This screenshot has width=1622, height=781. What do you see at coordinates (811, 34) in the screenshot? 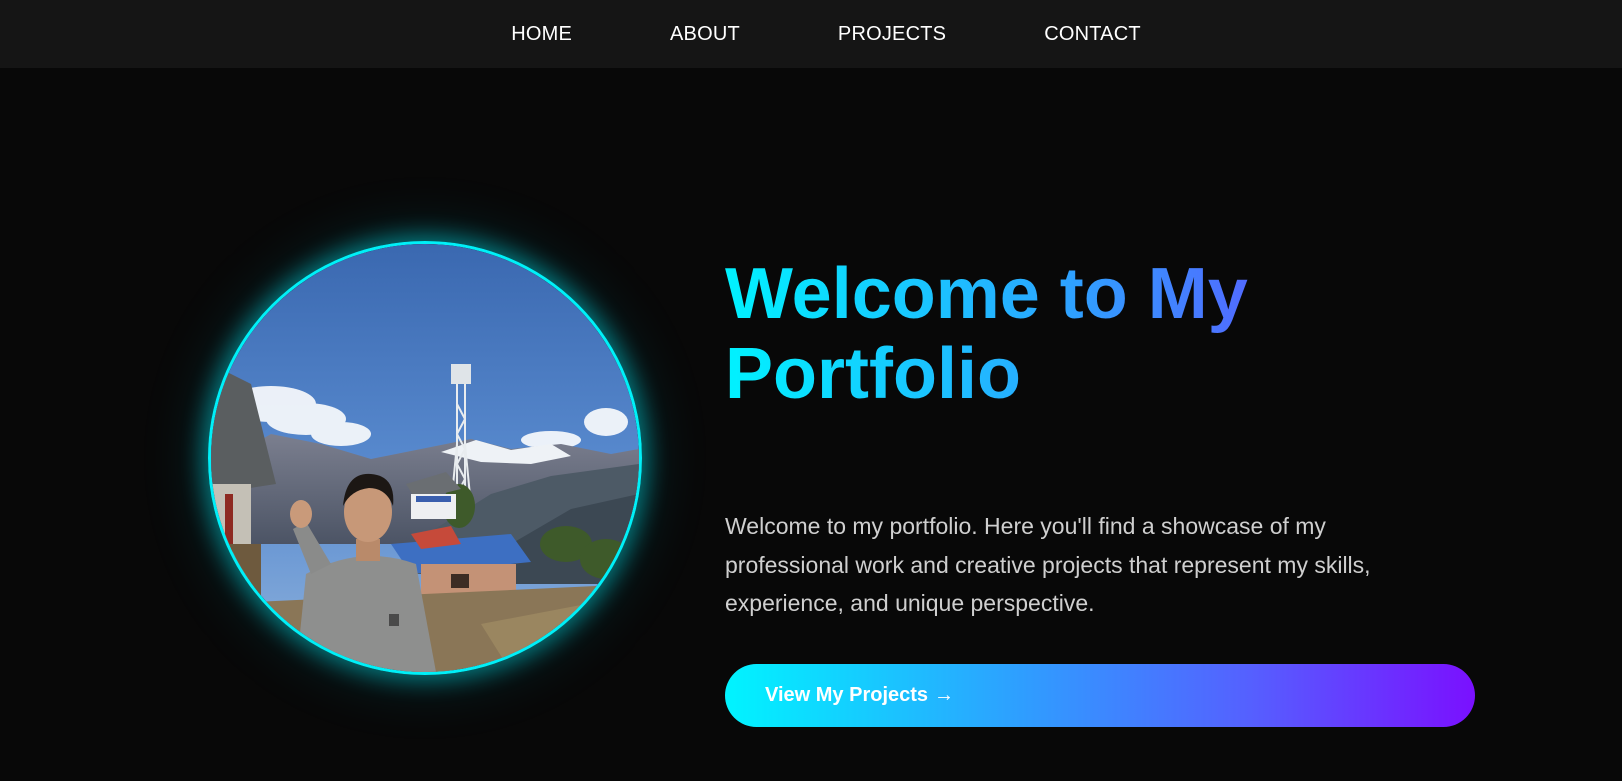
I see `top-navbar: HOME ABOUT PROJECTS CONTACT` at bounding box center [811, 34].